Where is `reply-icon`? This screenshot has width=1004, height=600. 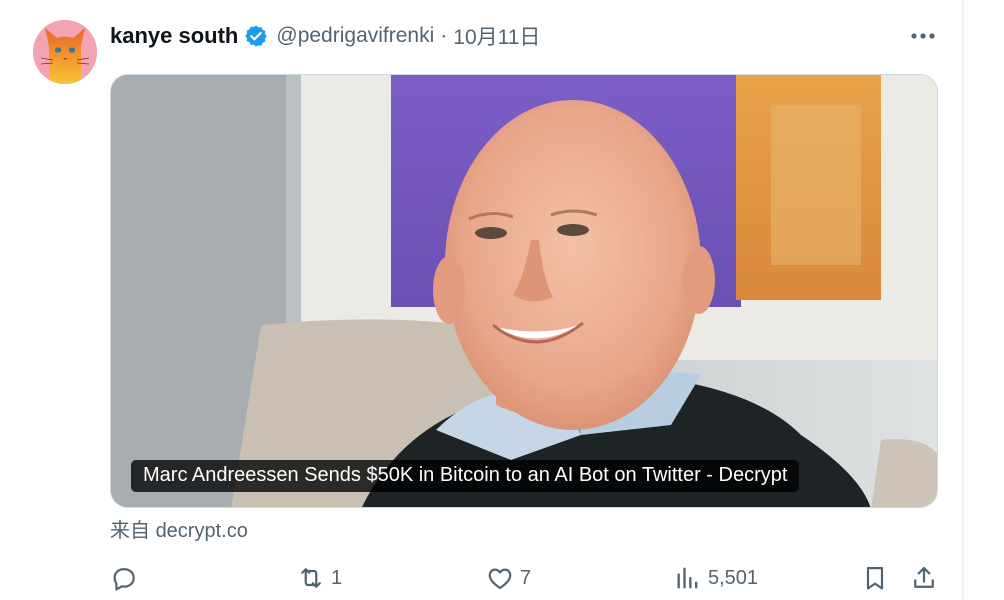 reply-icon is located at coordinates (124, 579).